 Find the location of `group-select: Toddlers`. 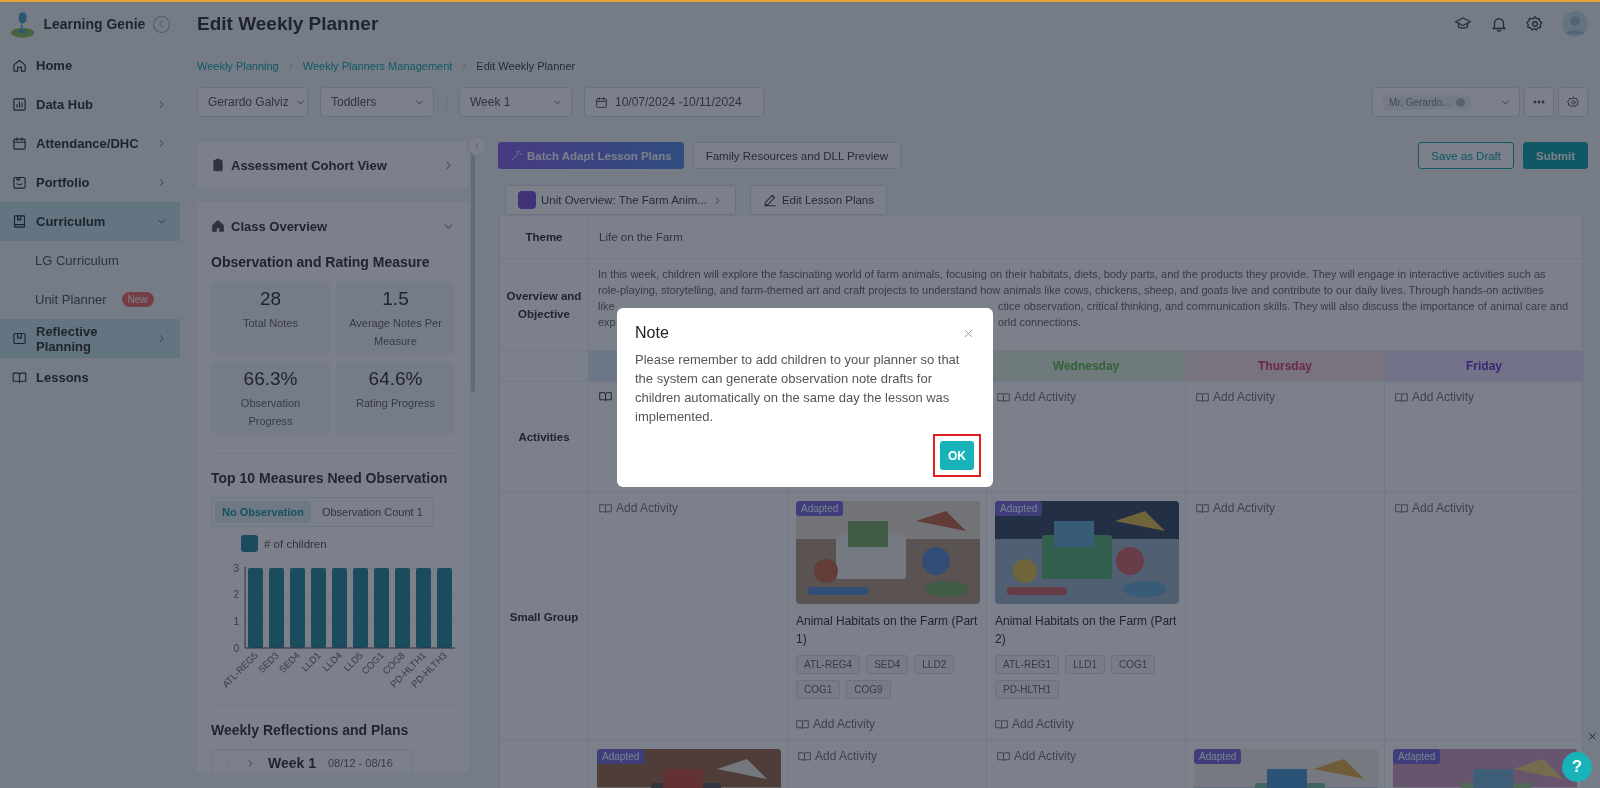

group-select: Toddlers is located at coordinates (377, 102).